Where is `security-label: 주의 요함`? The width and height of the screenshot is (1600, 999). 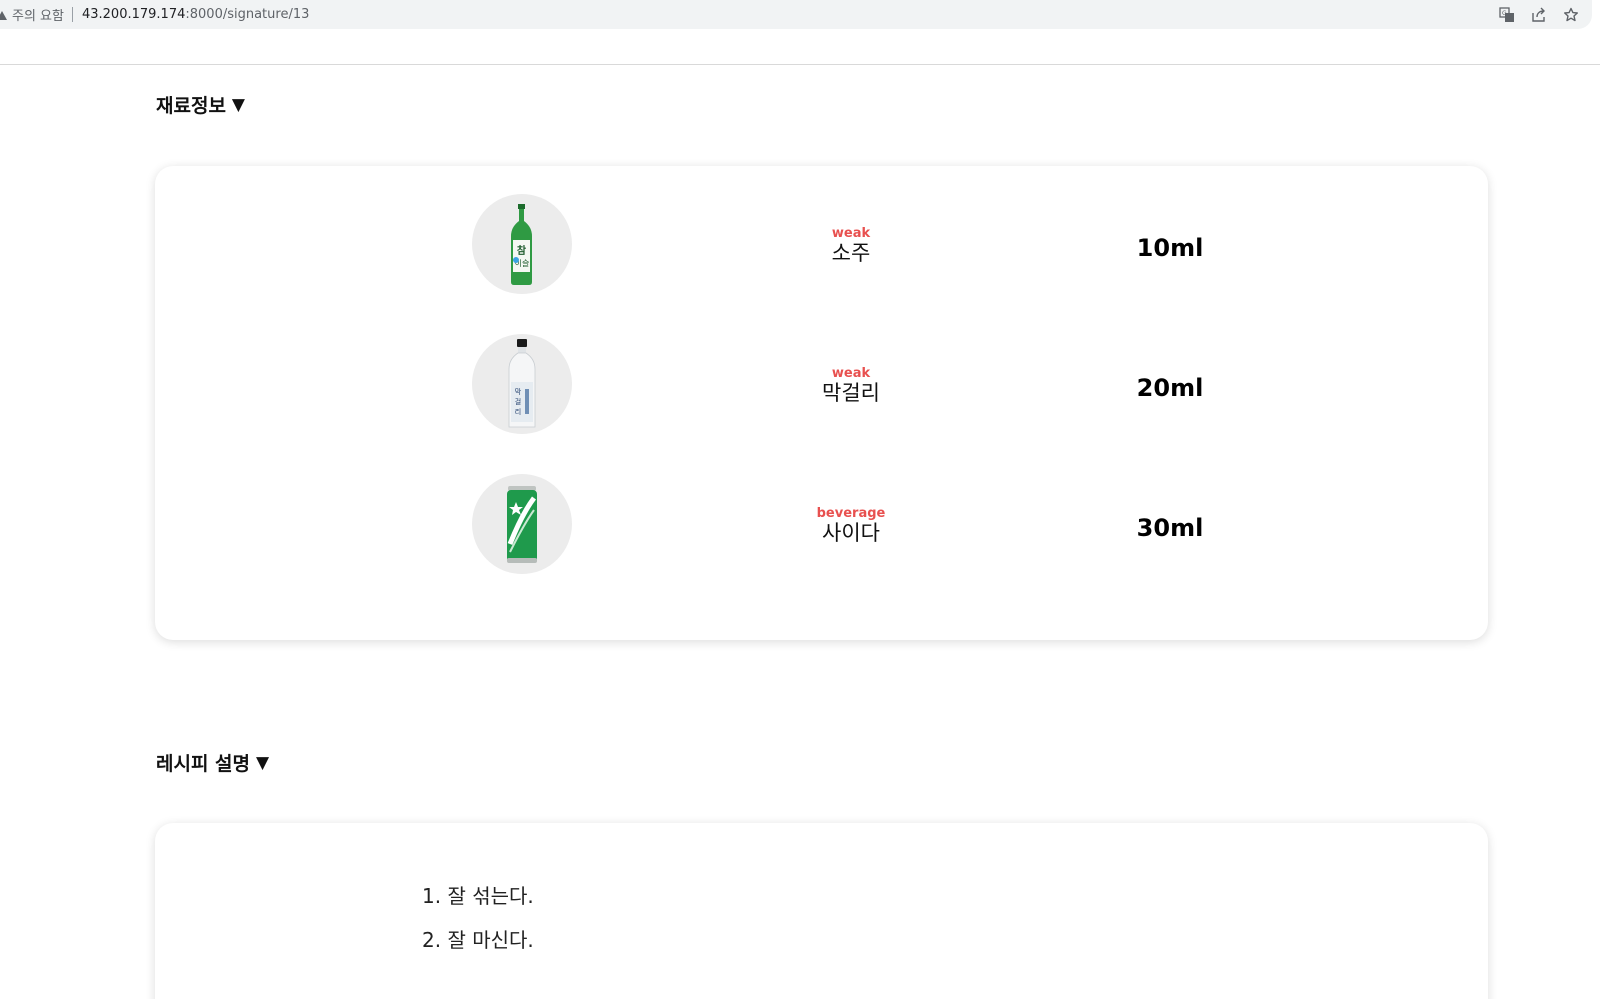 security-label: 주의 요함 is located at coordinates (38, 14).